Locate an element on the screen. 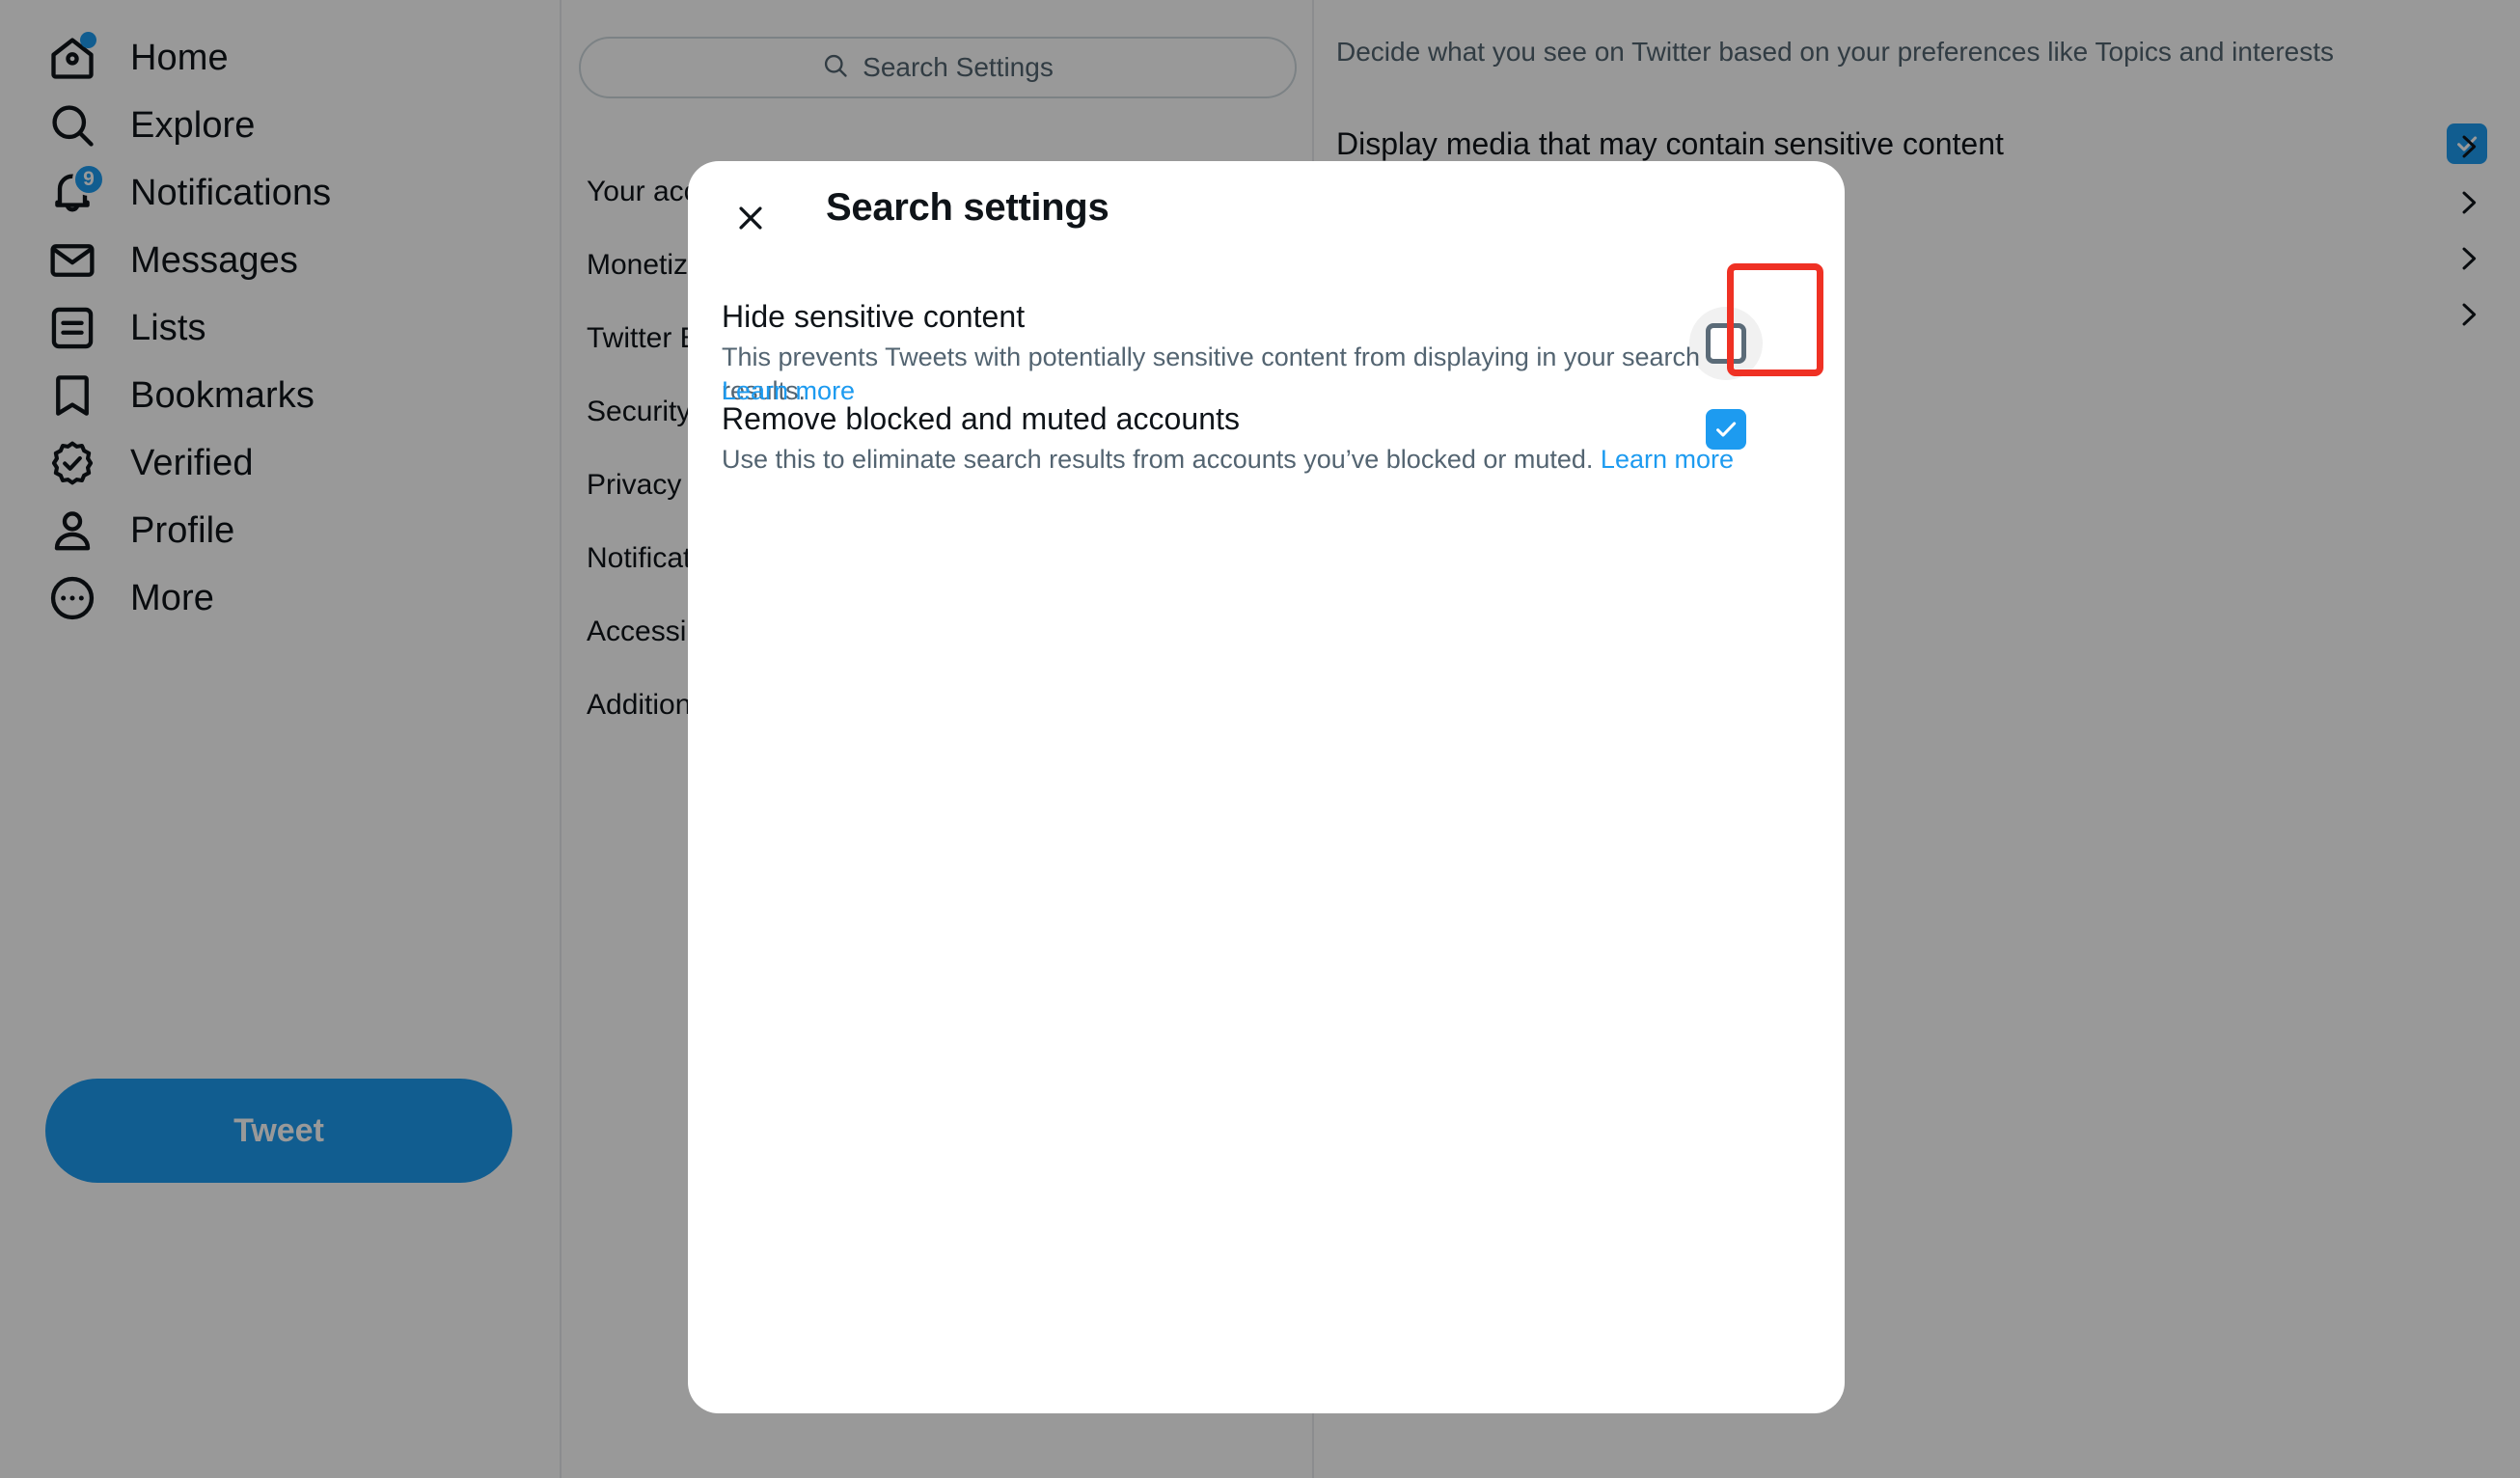 The height and width of the screenshot is (1478, 2520). modal-header: Search settings is located at coordinates (1267, 214).